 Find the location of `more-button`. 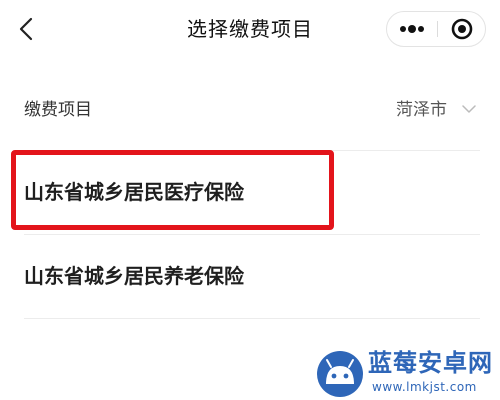

more-button is located at coordinates (412, 29).